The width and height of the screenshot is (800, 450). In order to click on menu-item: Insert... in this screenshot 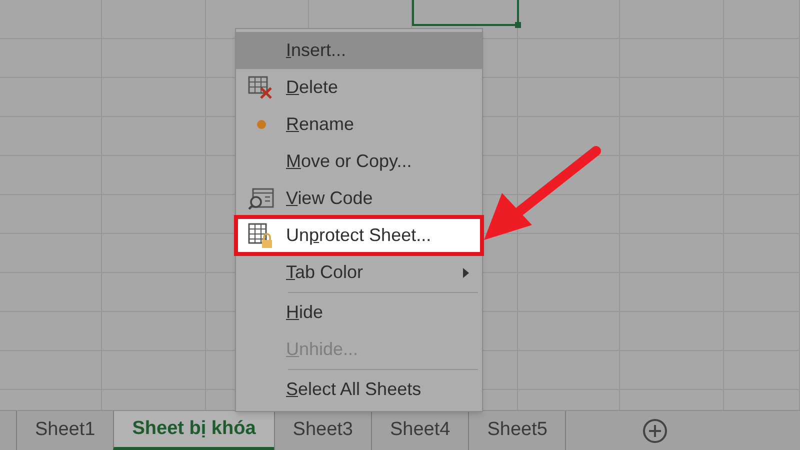, I will do `click(359, 50)`.